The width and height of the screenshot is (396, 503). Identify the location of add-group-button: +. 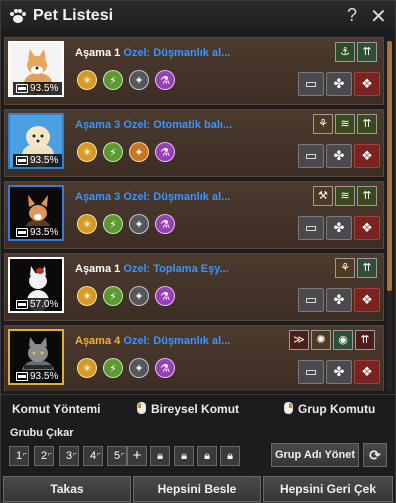
(137, 456).